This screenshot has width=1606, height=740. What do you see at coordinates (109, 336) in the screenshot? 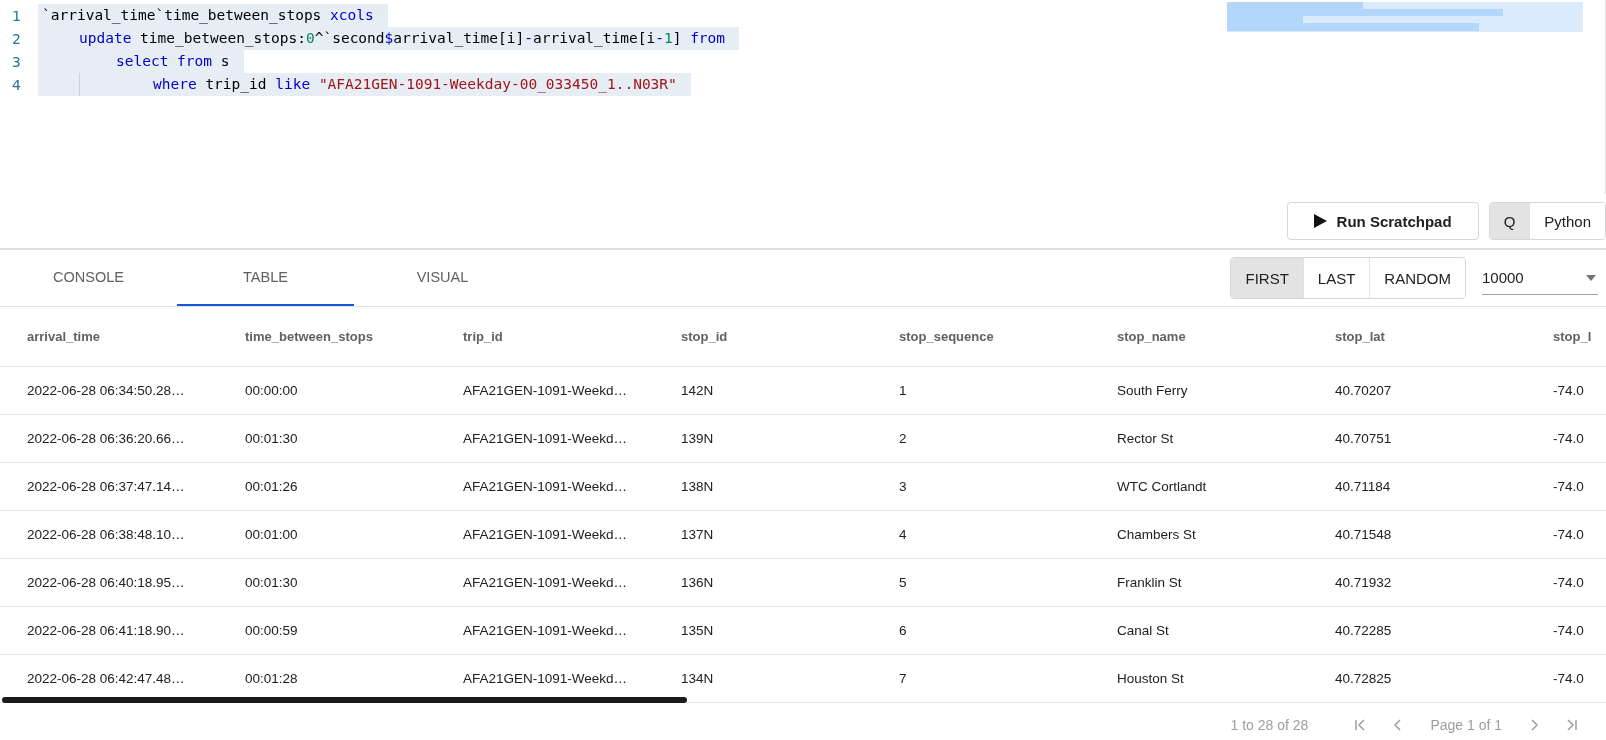
I see `column-header: arrival_time` at bounding box center [109, 336].